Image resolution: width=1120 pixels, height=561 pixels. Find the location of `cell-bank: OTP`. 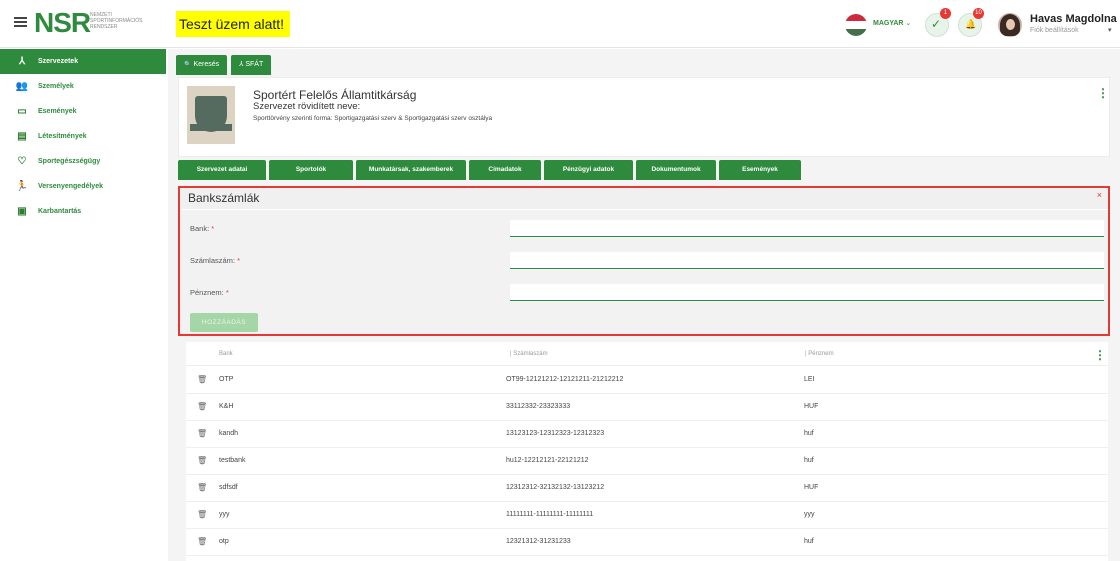

cell-bank: OTP is located at coordinates (226, 379).